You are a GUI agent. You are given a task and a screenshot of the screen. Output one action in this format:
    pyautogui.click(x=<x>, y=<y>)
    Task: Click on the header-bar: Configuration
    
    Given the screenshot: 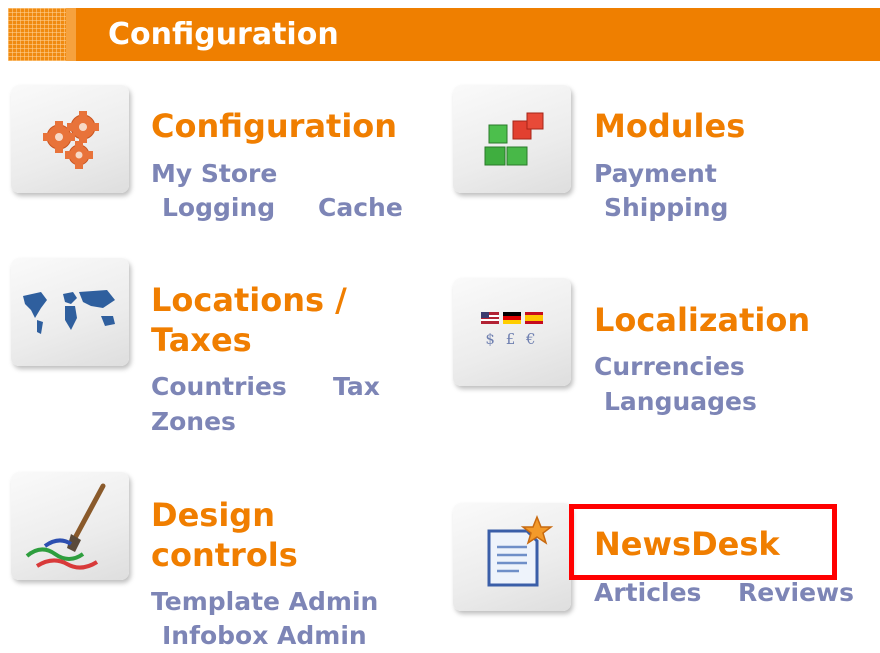 What is the action you would take?
    pyautogui.click(x=444, y=34)
    